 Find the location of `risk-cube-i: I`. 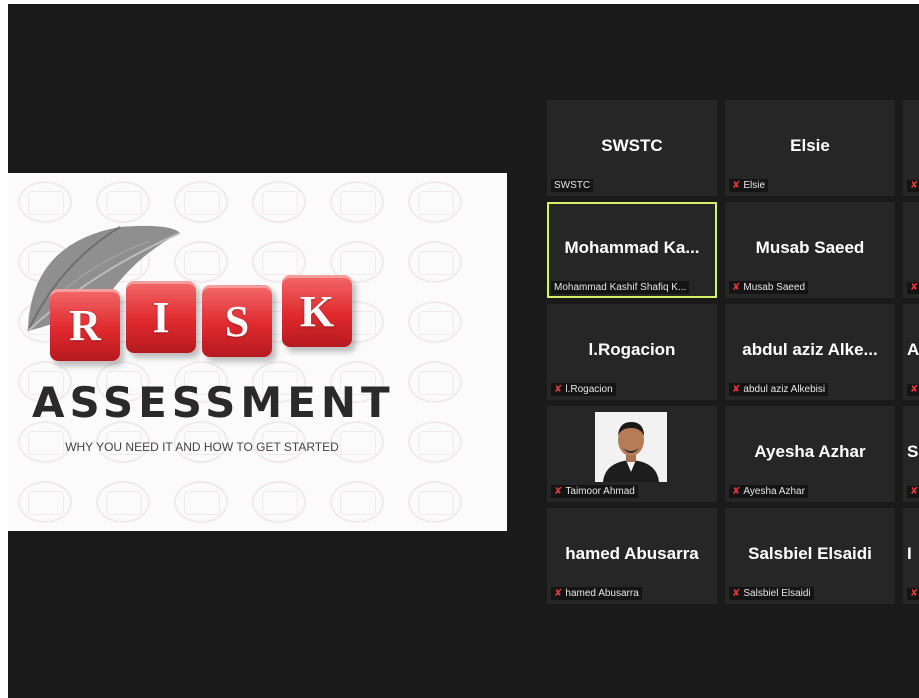

risk-cube-i: I is located at coordinates (161, 317).